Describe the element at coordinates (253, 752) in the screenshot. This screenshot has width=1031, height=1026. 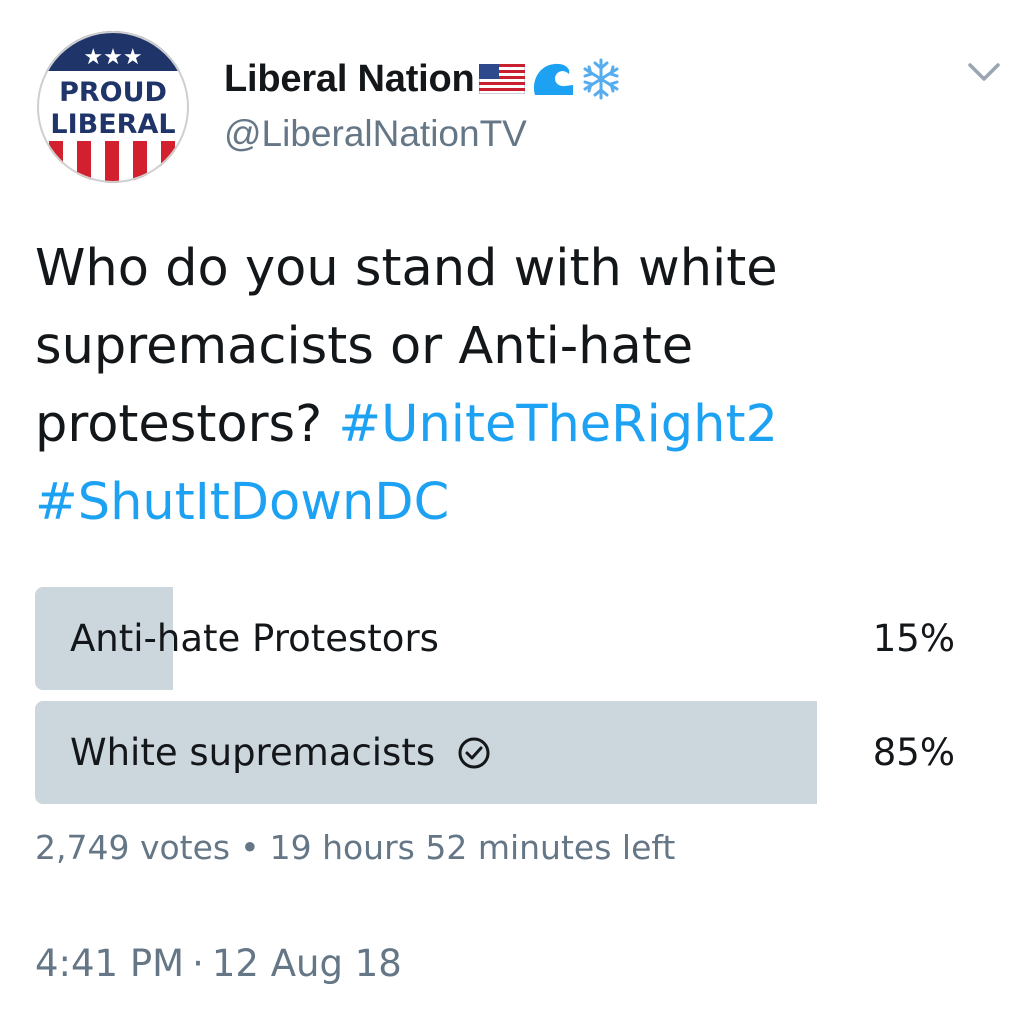
I see `poll-option-text: White supremacists` at that location.